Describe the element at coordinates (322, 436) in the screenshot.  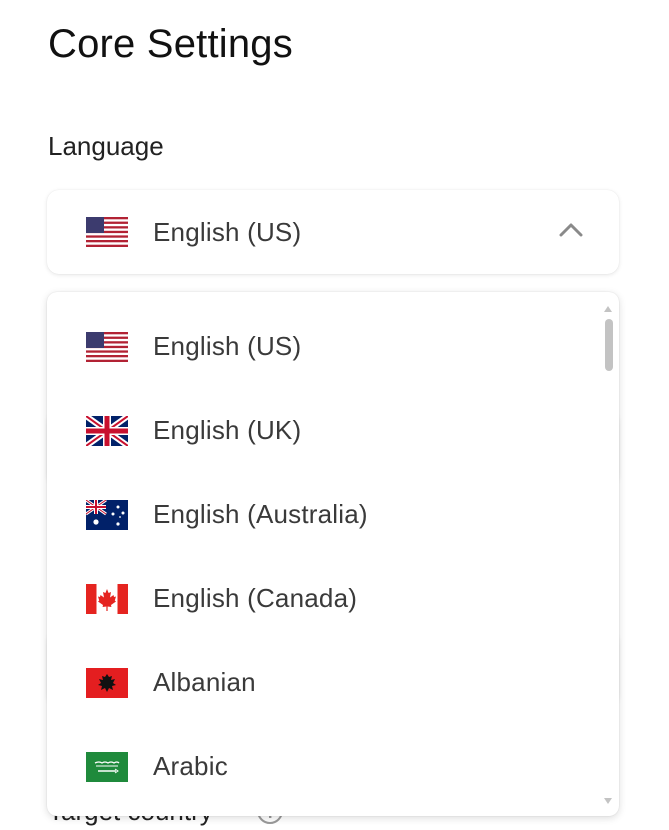
I see `option-english-uk: English (UK)` at that location.